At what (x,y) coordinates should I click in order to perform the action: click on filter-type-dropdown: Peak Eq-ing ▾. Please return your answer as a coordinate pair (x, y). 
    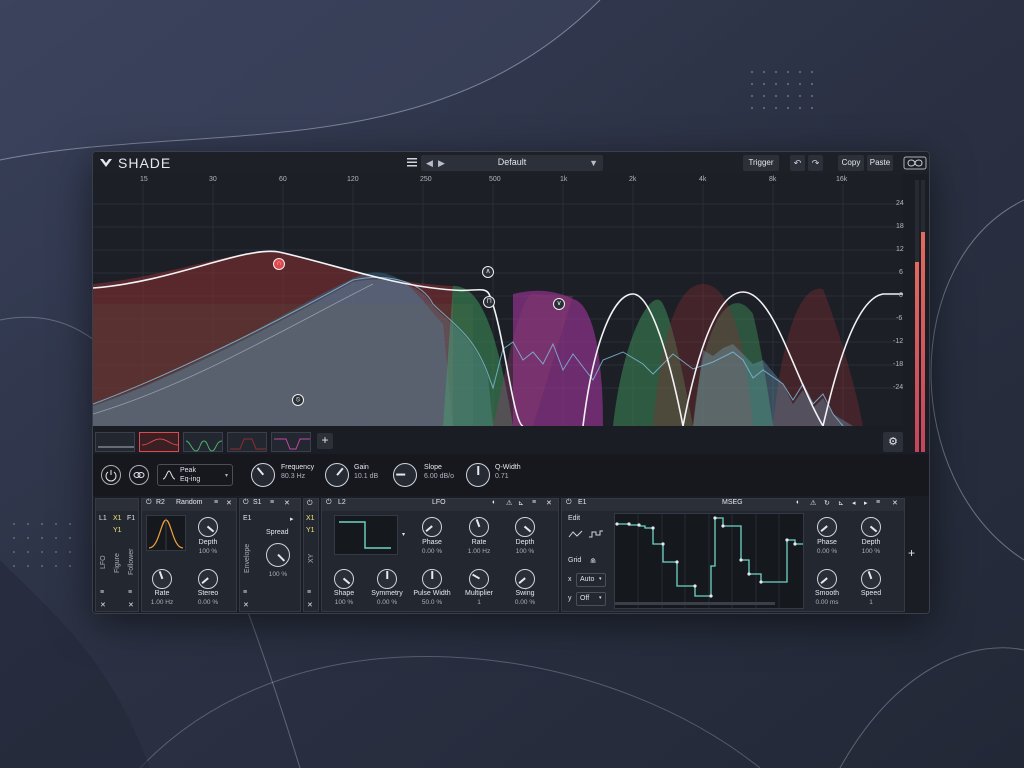
    Looking at the image, I should click on (195, 475).